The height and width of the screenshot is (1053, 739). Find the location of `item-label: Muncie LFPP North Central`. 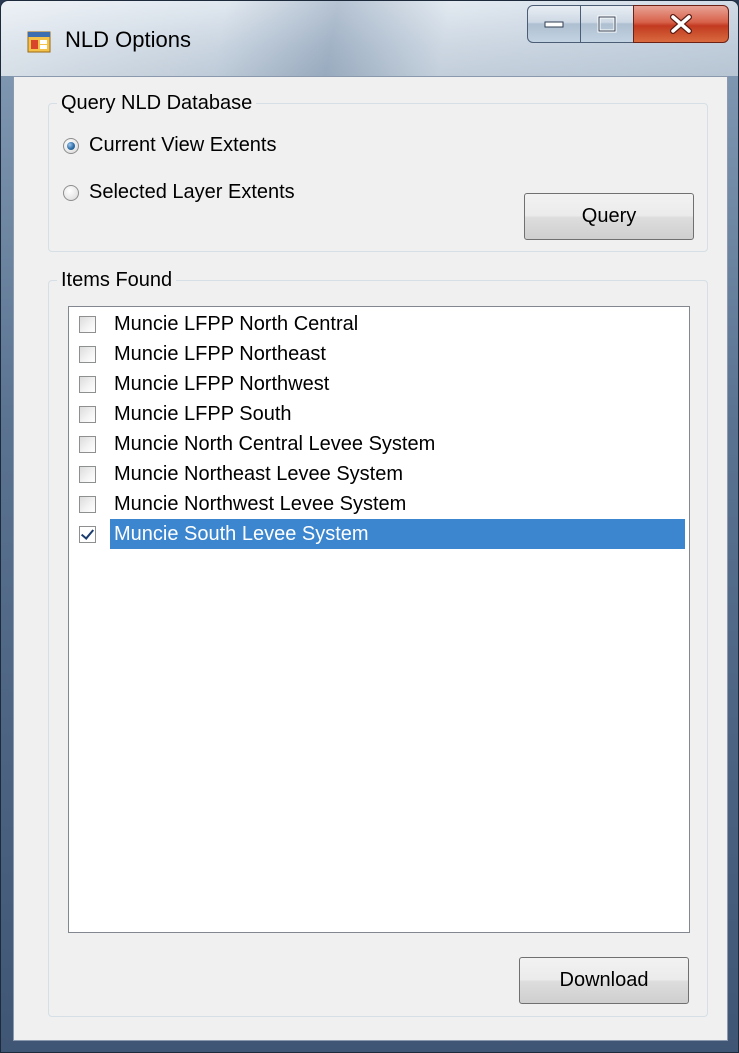

item-label: Muncie LFPP North Central is located at coordinates (236, 324).